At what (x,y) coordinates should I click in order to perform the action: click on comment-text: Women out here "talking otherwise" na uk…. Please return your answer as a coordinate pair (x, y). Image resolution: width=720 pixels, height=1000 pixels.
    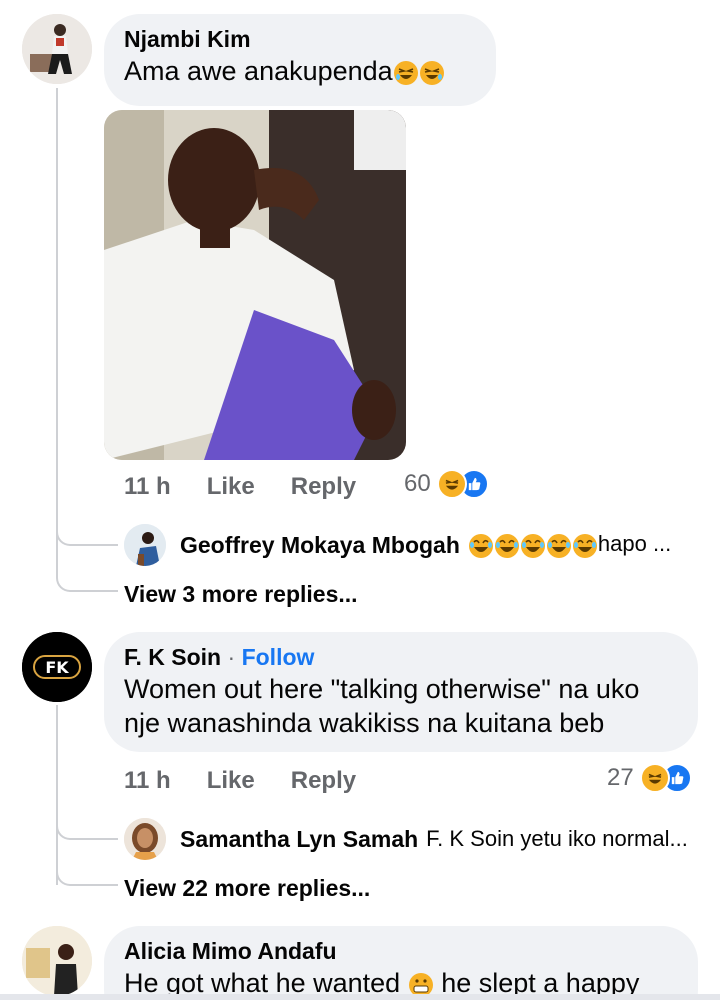
    Looking at the image, I should click on (382, 706).